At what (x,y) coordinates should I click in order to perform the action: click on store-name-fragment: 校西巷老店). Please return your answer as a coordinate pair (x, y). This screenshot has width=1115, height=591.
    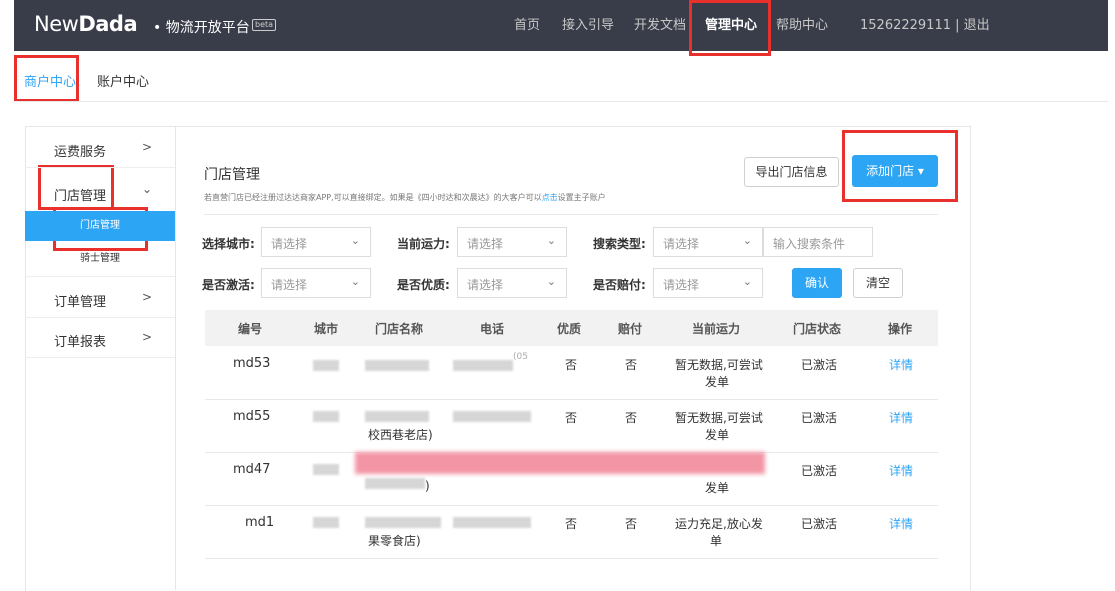
    Looking at the image, I should click on (400, 435).